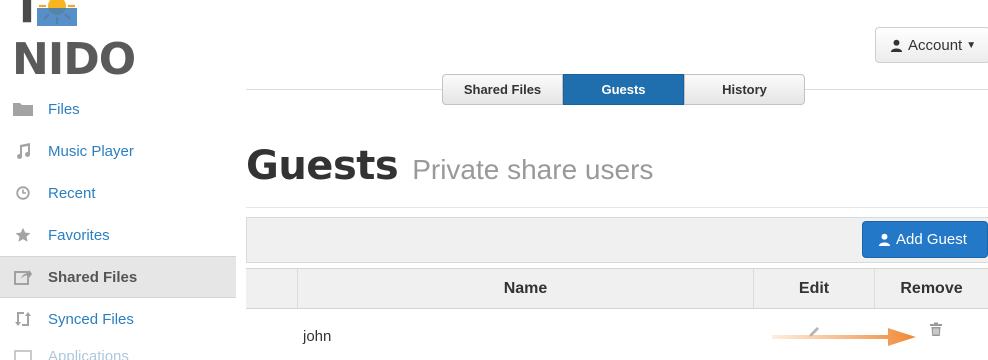 The height and width of the screenshot is (360, 988). What do you see at coordinates (844, 337) in the screenshot?
I see `annotation-arrow` at bounding box center [844, 337].